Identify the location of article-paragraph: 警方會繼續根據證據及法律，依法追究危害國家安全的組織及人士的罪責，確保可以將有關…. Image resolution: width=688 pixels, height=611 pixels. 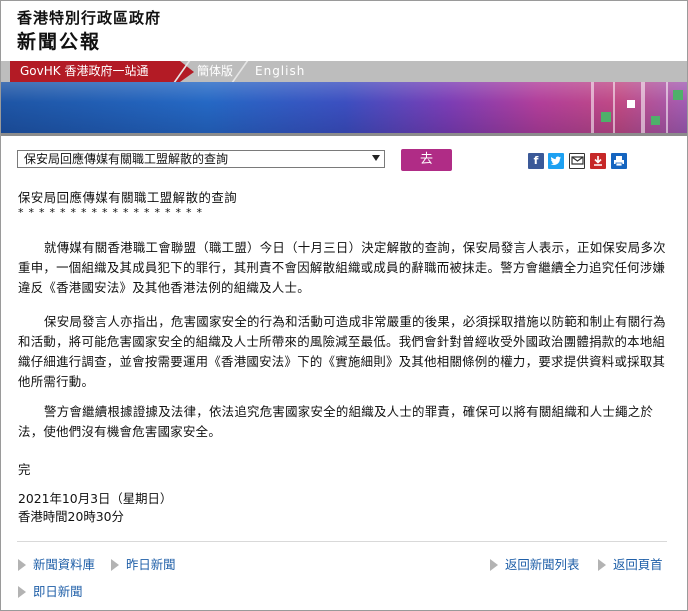
(336, 421).